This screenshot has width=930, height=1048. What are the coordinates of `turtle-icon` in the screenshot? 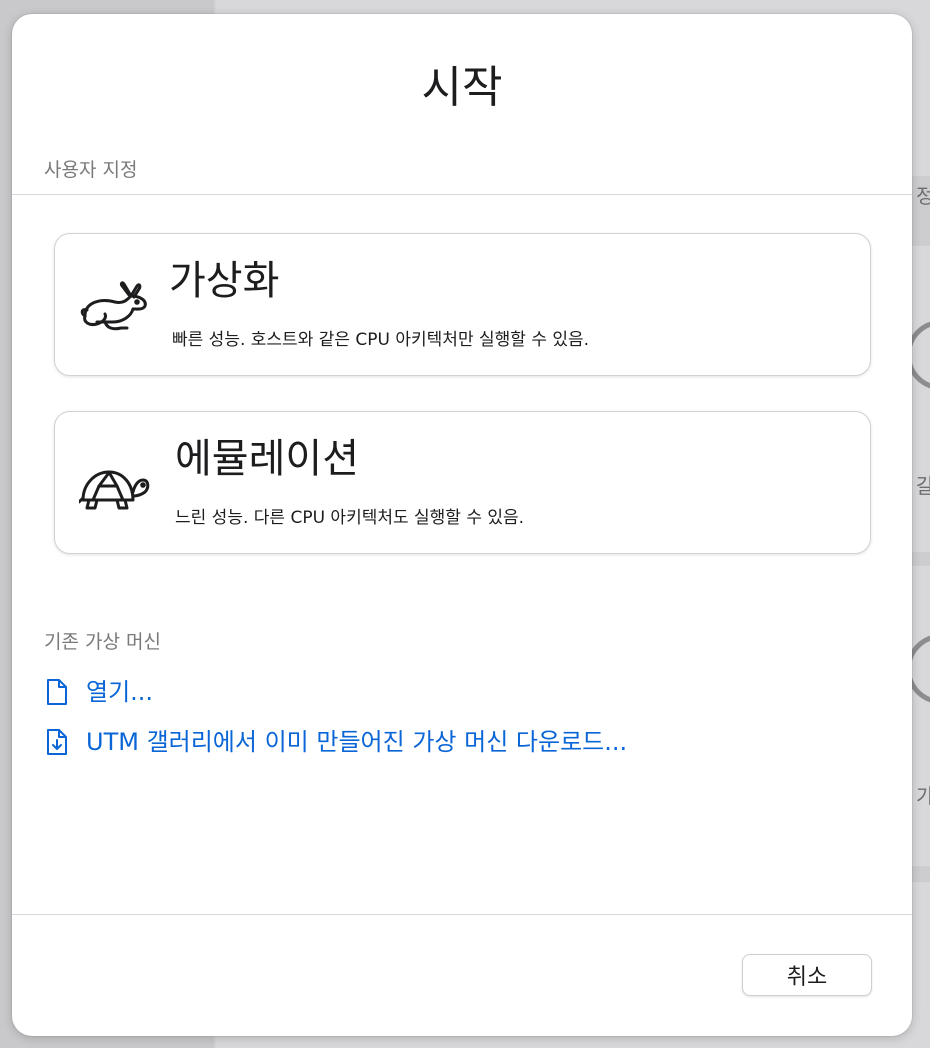 It's located at (114, 490).